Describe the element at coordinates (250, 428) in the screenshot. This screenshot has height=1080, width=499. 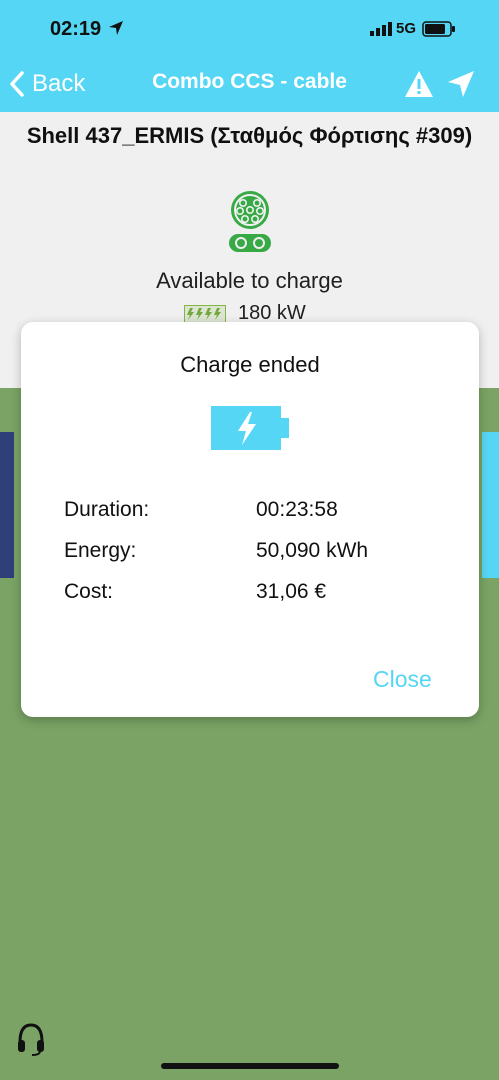
I see `charging-battery-icon` at that location.